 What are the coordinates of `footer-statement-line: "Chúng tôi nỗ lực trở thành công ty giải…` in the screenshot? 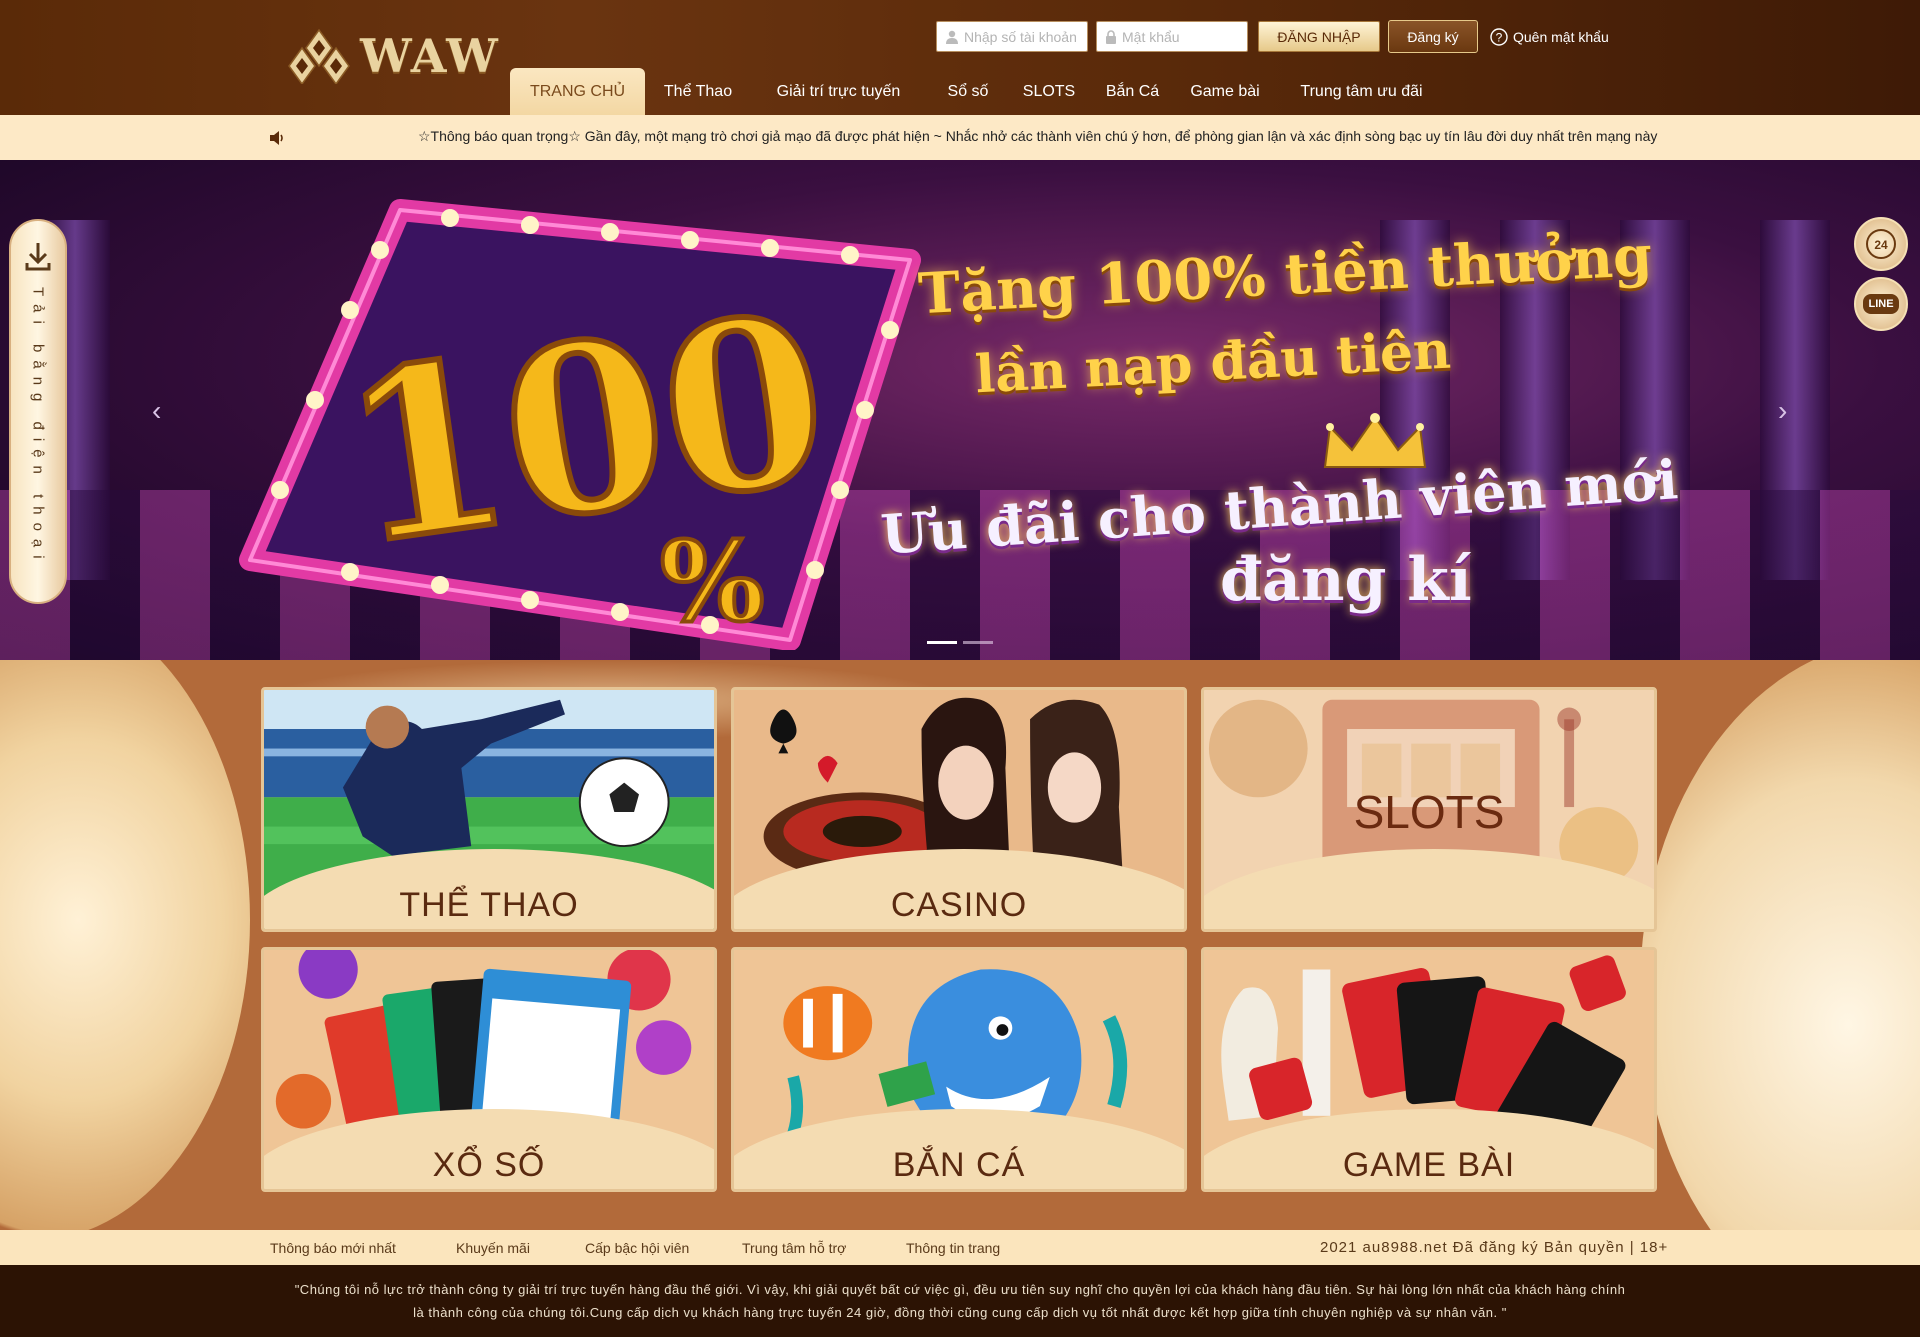 It's located at (960, 1289).